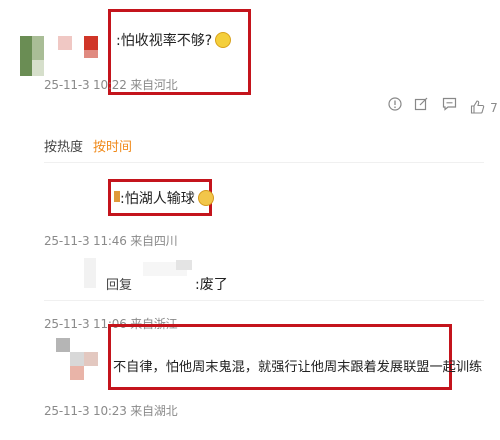  What do you see at coordinates (421, 104) in the screenshot?
I see `share-icon` at bounding box center [421, 104].